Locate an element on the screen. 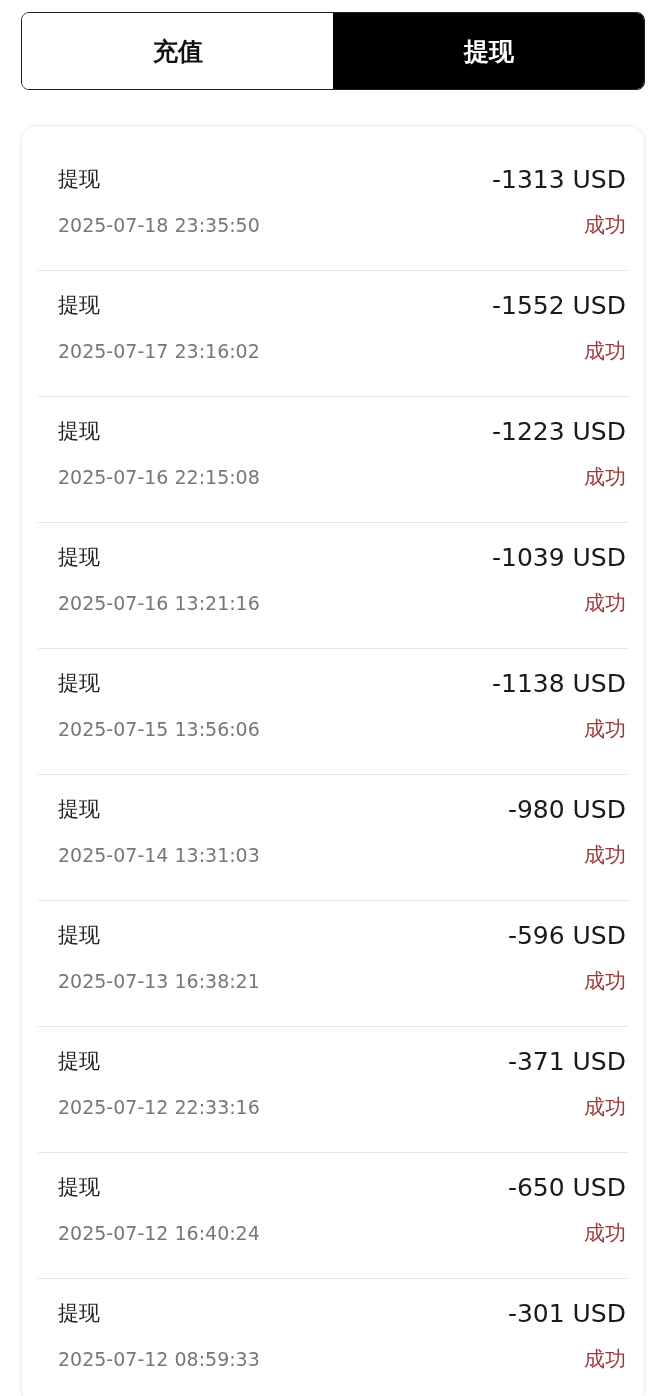 This screenshot has width=655, height=1396. record-amount: -650 USD is located at coordinates (566, 1187).